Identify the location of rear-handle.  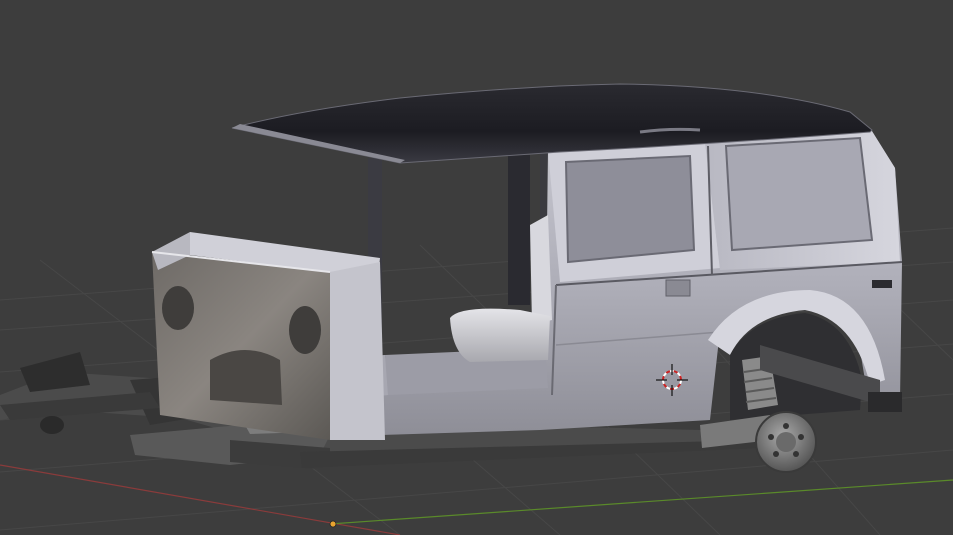
(882, 284).